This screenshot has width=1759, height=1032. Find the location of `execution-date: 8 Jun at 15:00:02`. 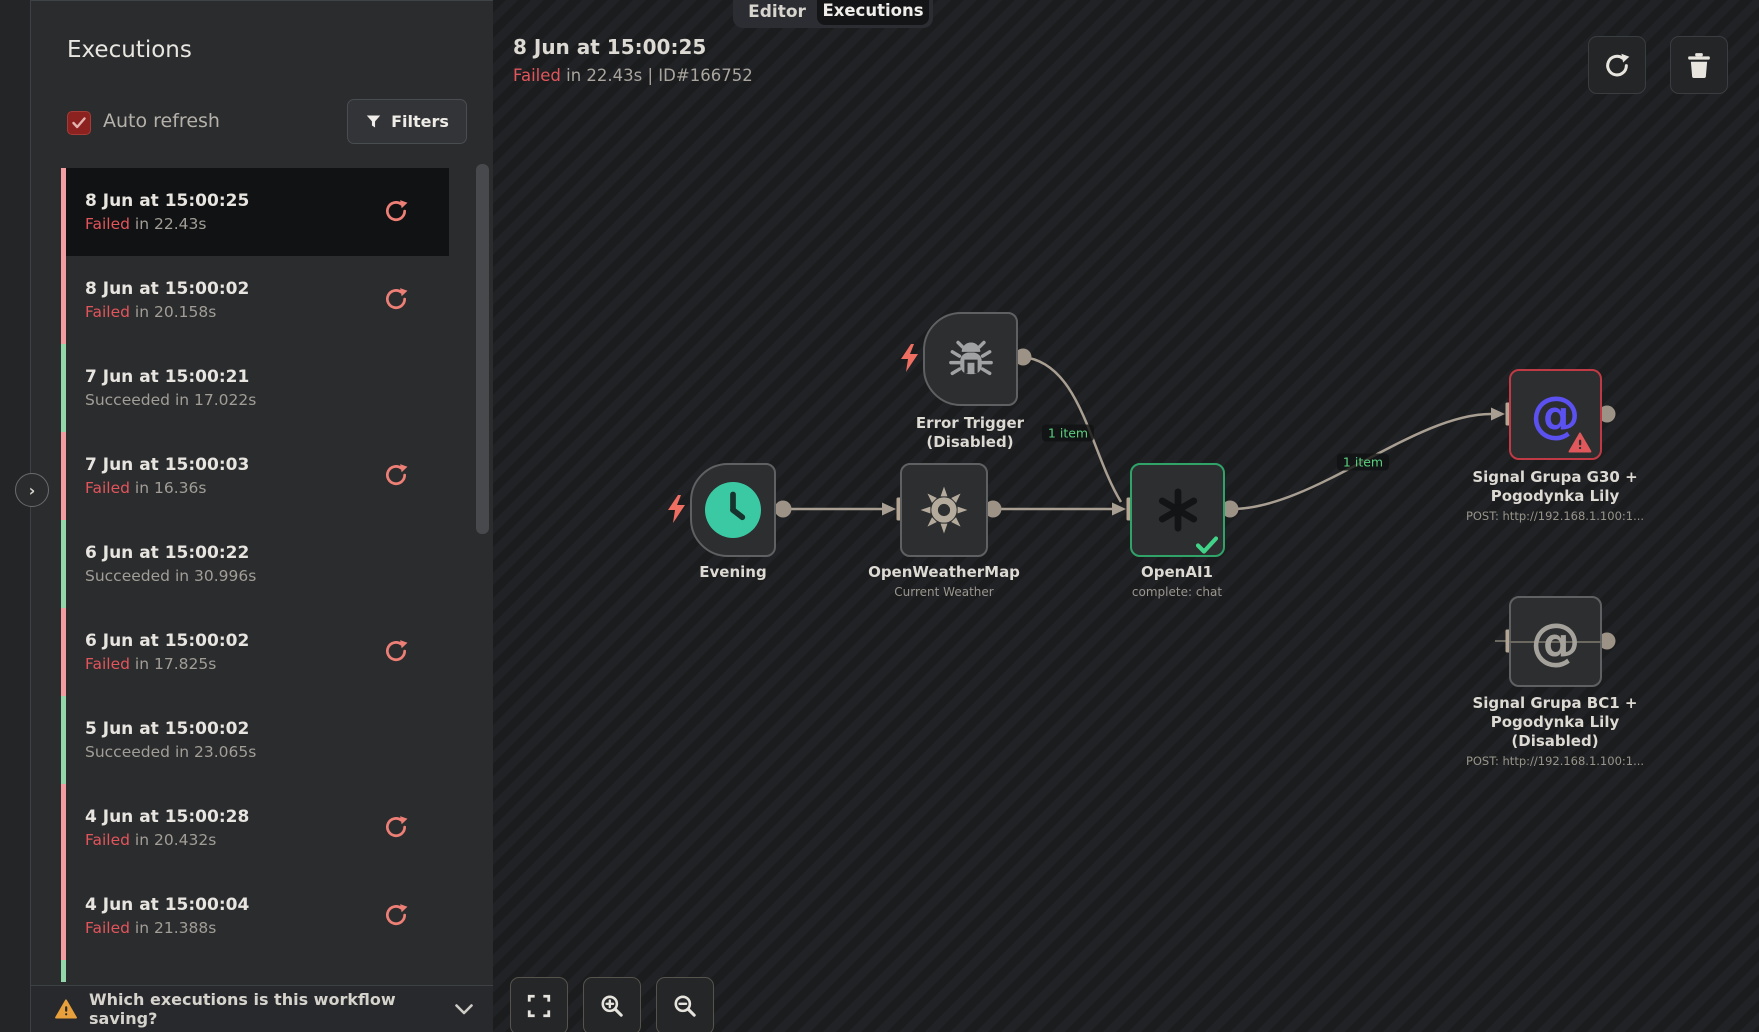

execution-date: 8 Jun at 15:00:02 is located at coordinates (167, 288).